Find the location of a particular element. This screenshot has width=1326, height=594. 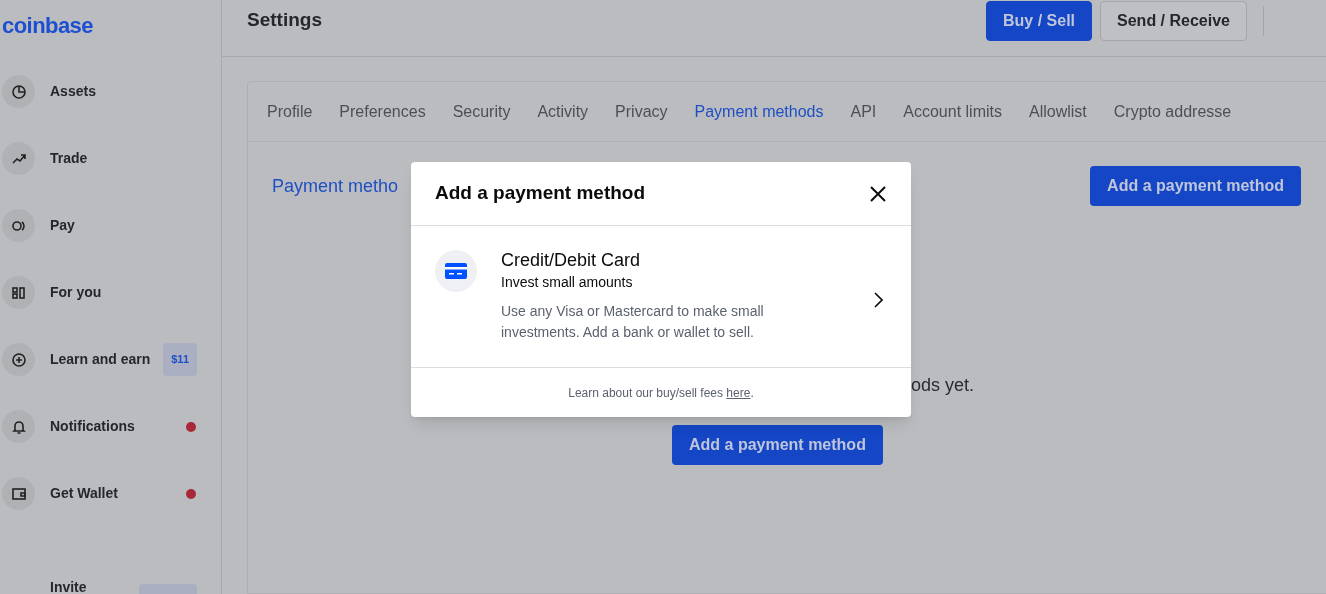

modal-title: Add a payment method is located at coordinates (541, 193).